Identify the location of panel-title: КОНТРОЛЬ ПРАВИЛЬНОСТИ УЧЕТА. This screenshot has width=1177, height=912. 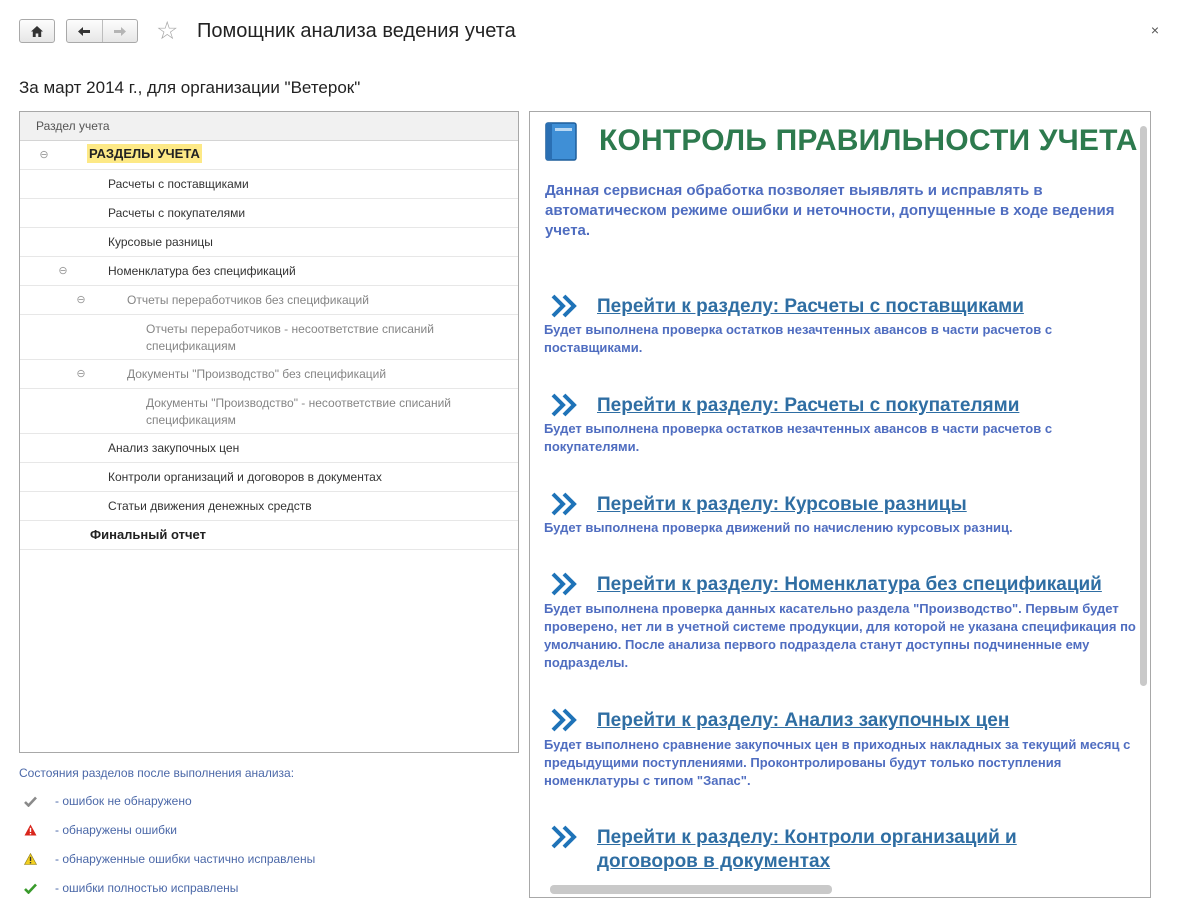
(868, 140).